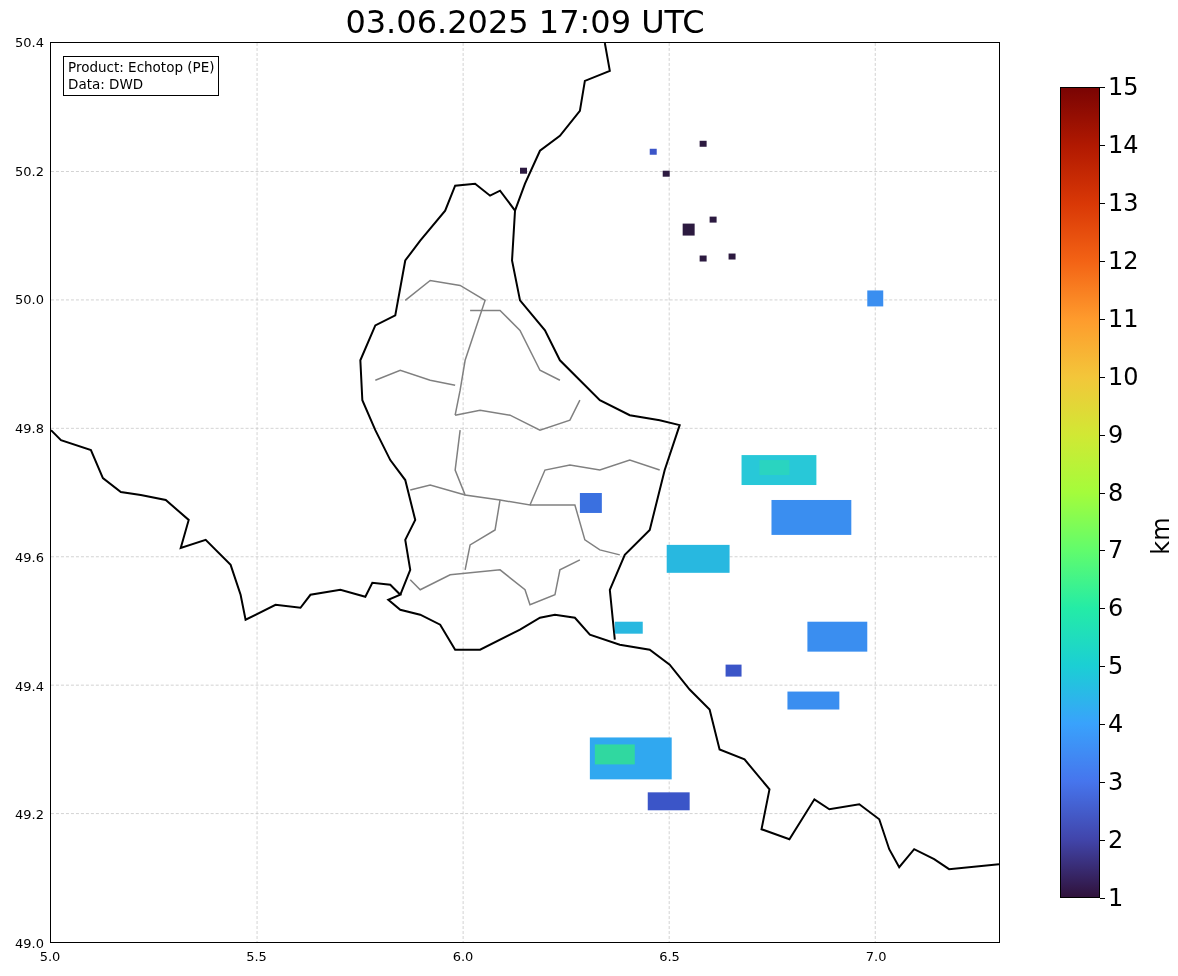 This screenshot has height=976, width=1178. Describe the element at coordinates (1116, 434) in the screenshot. I see `colorbar-tick-label: 9` at that location.